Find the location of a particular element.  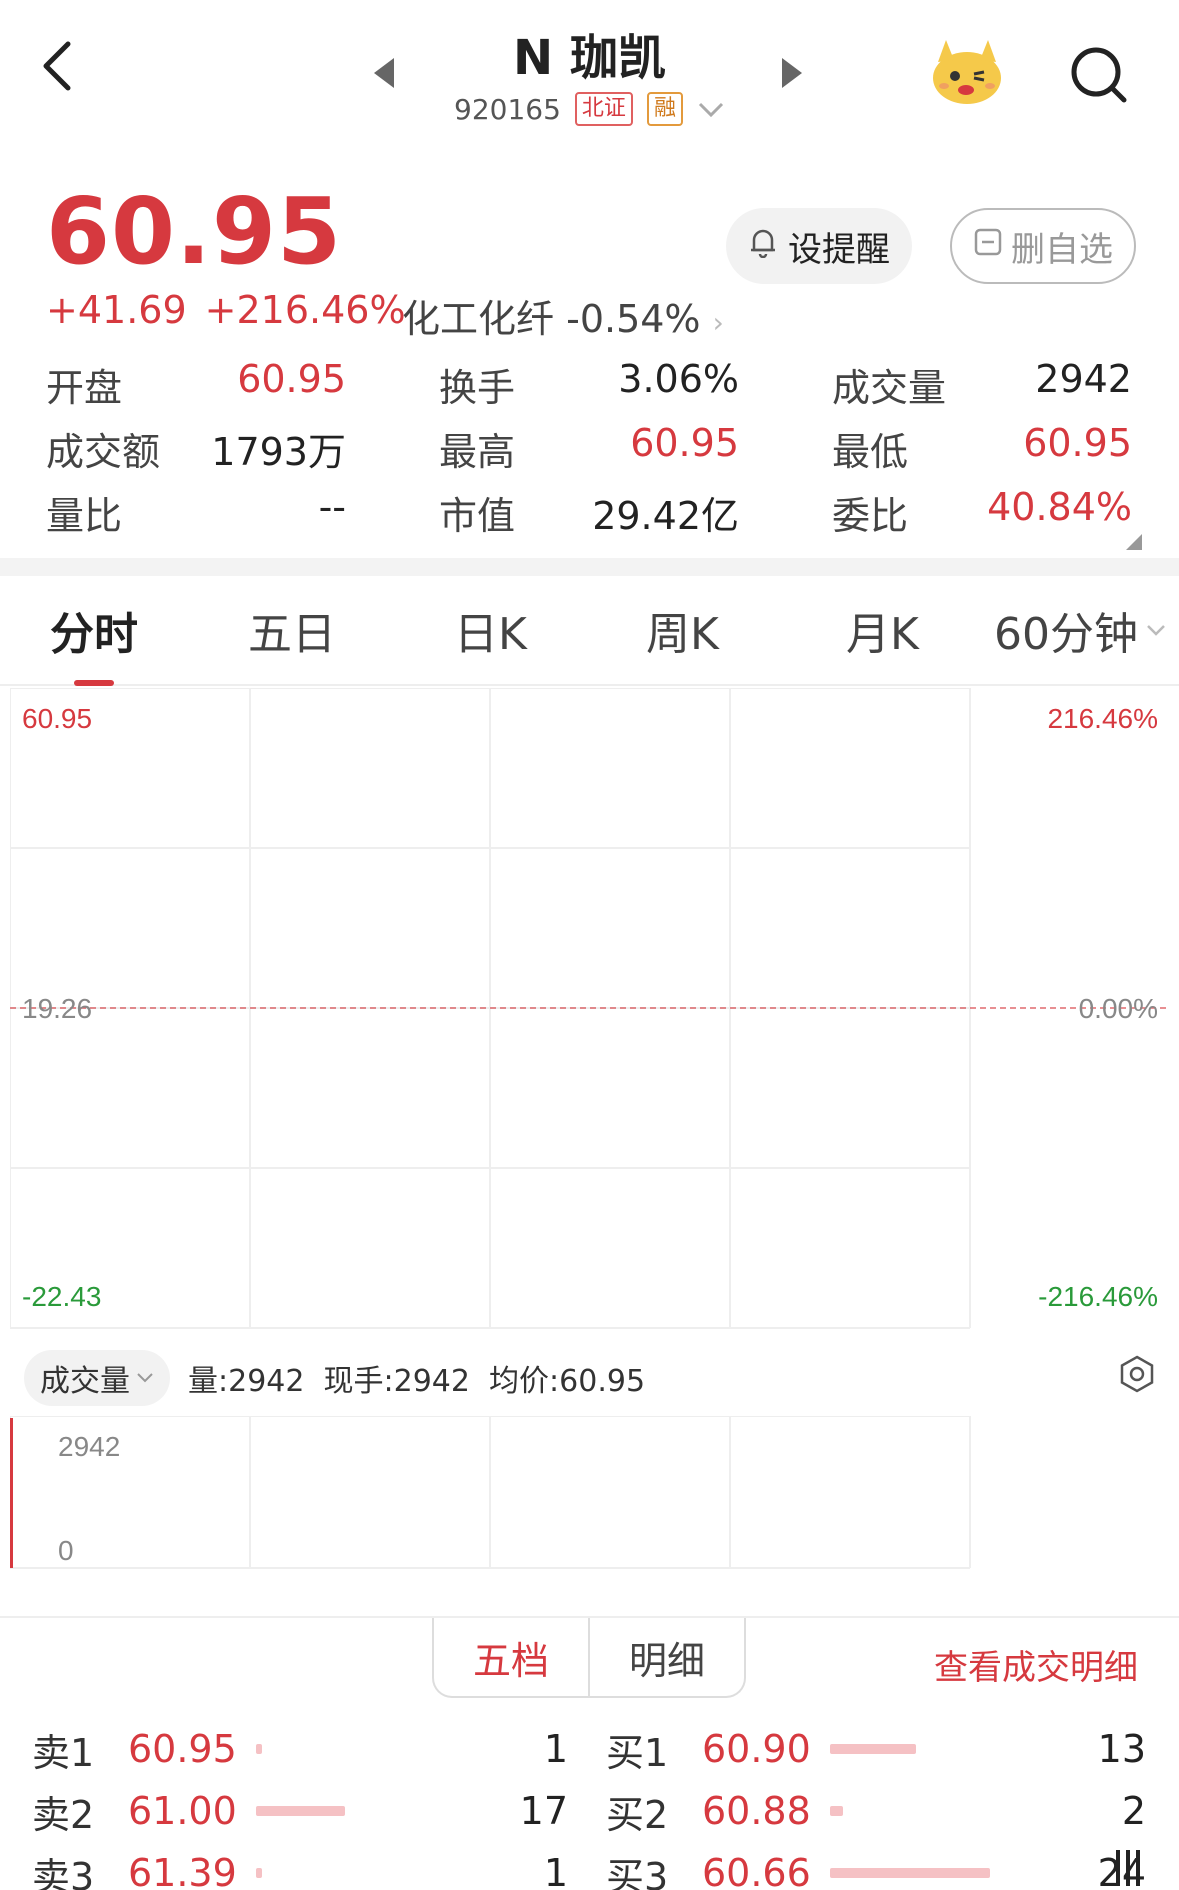

order-level-label: 卖1 is located at coordinates (63, 1752).